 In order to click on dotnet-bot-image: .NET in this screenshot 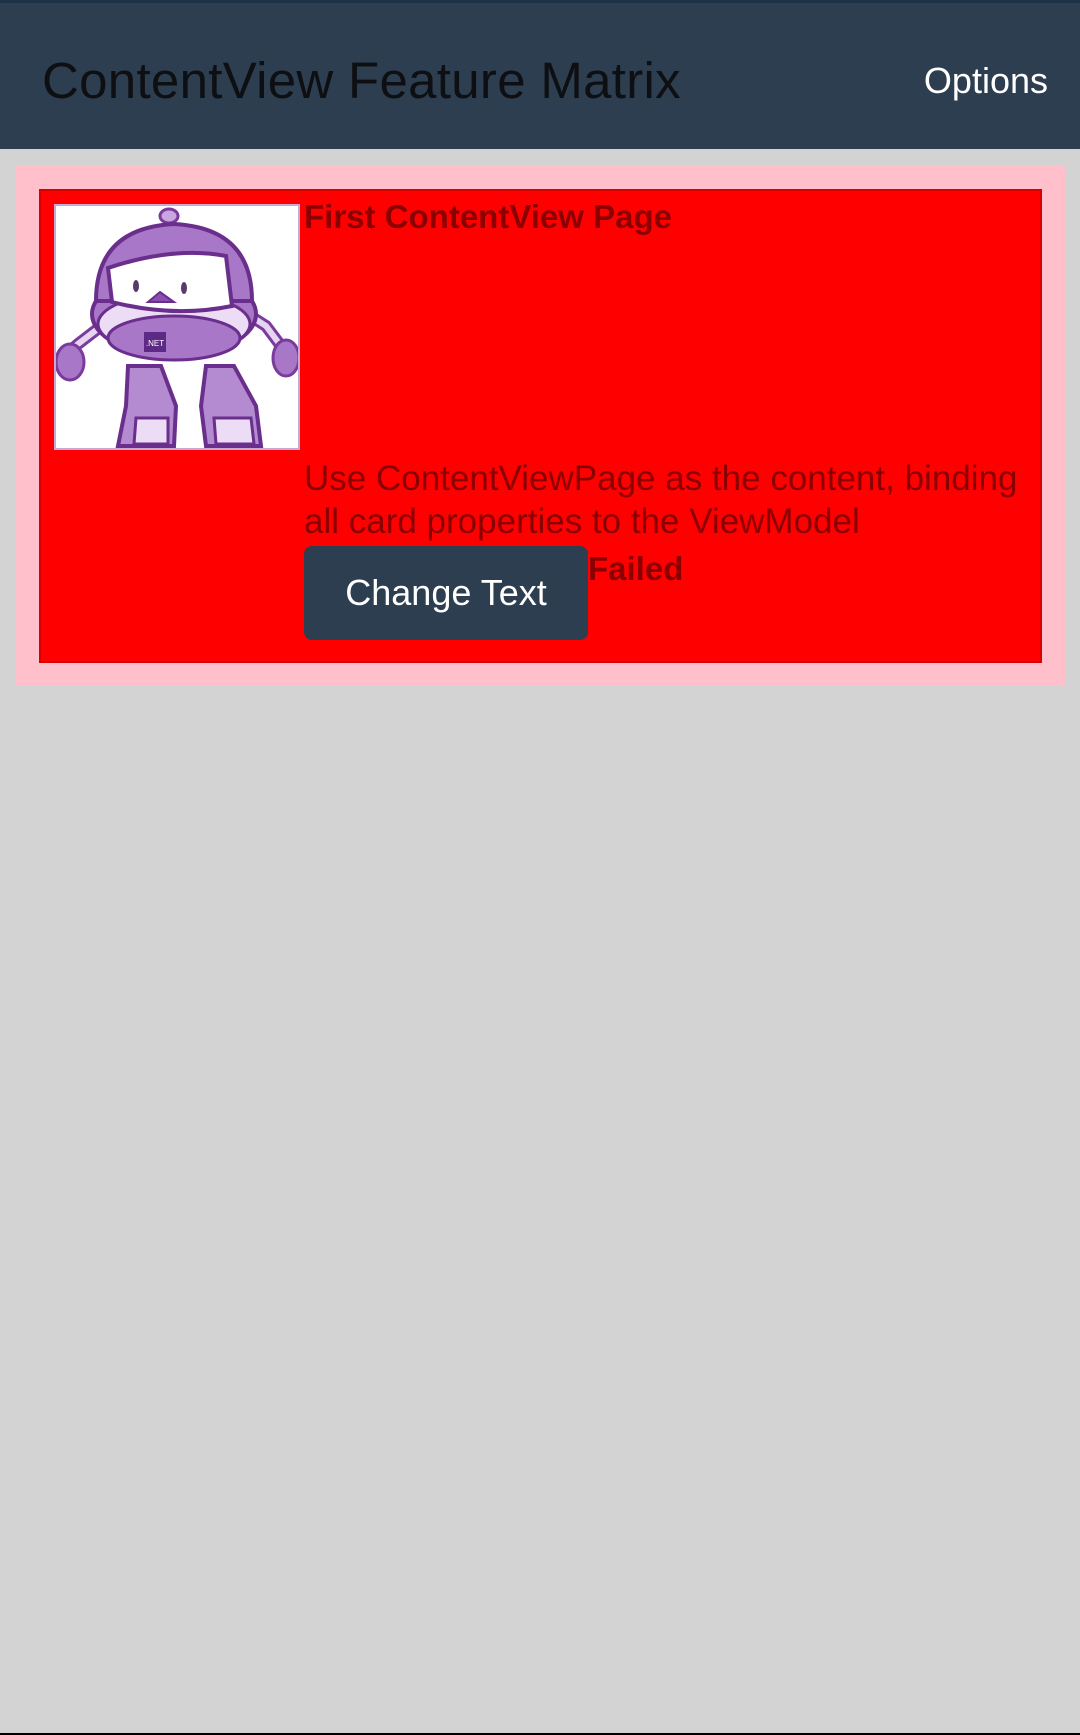, I will do `click(177, 327)`.